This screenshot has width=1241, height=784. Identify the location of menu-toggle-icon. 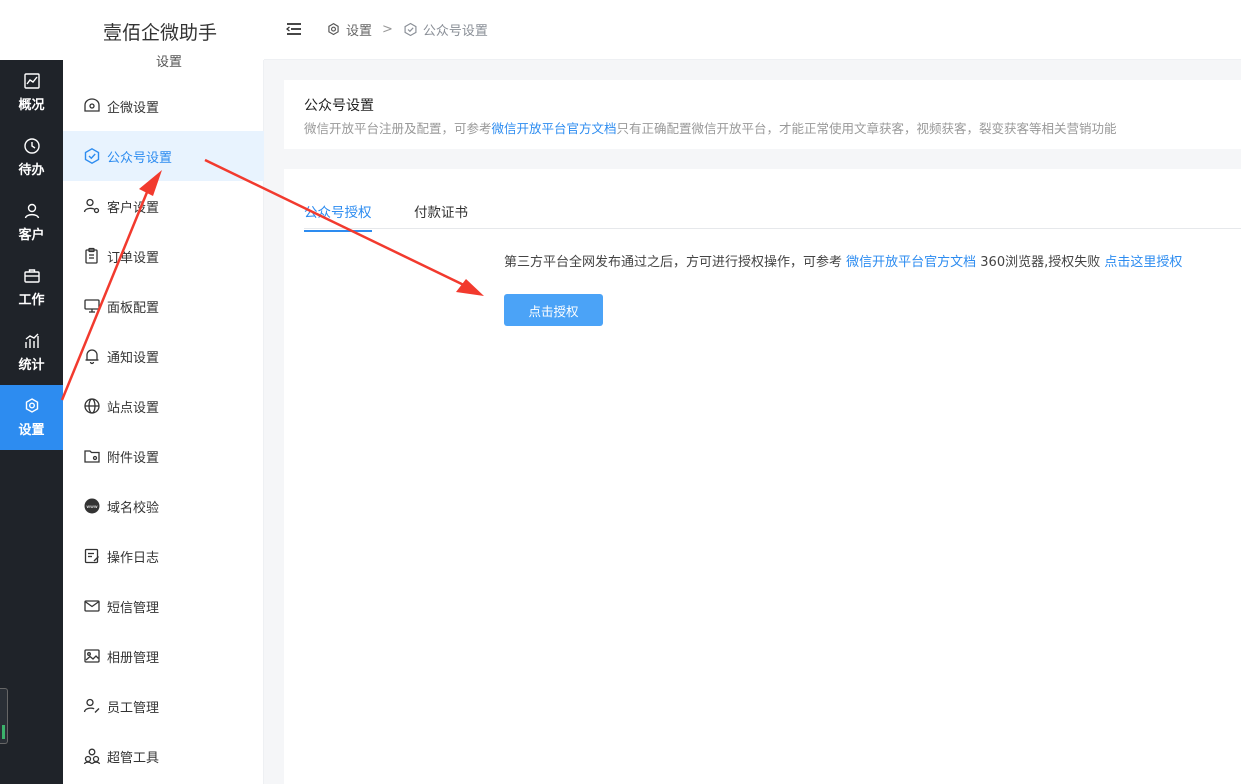
(294, 29).